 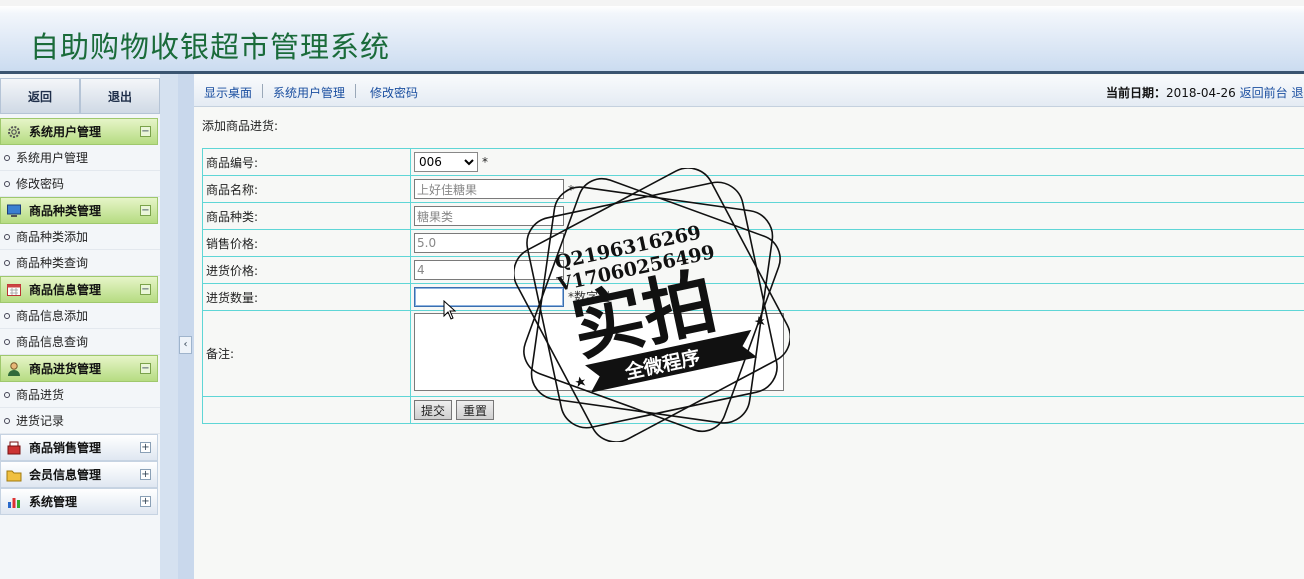 What do you see at coordinates (394, 92) in the screenshot?
I see `nav-link-change-password: 修改密码` at bounding box center [394, 92].